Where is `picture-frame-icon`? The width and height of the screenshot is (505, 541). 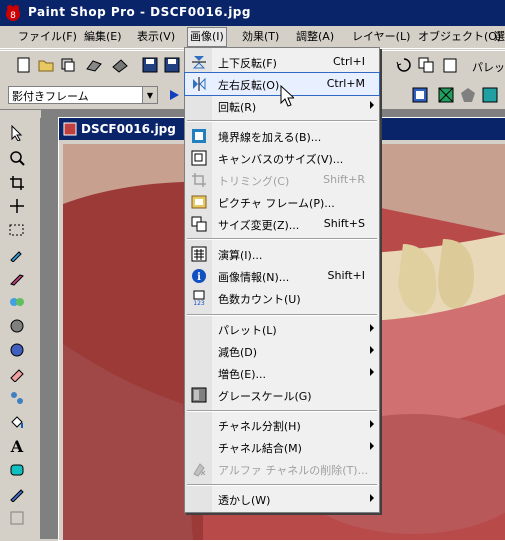 picture-frame-icon is located at coordinates (199, 202).